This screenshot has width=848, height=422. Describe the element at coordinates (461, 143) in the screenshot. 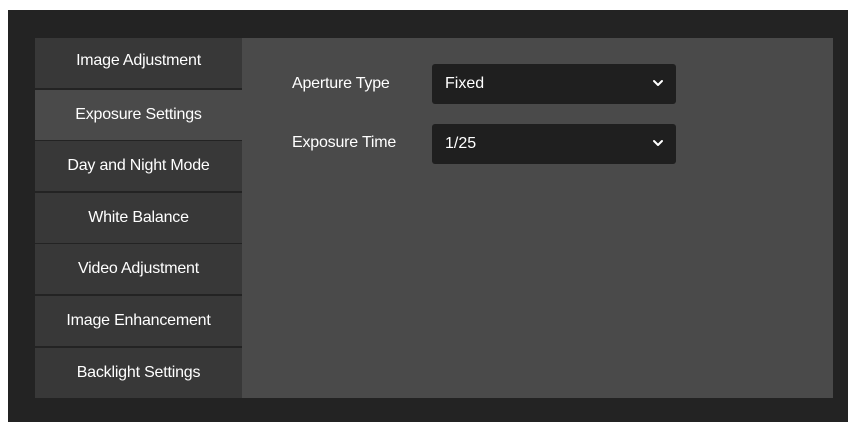

I see `exposure-time-value: 1/25` at that location.